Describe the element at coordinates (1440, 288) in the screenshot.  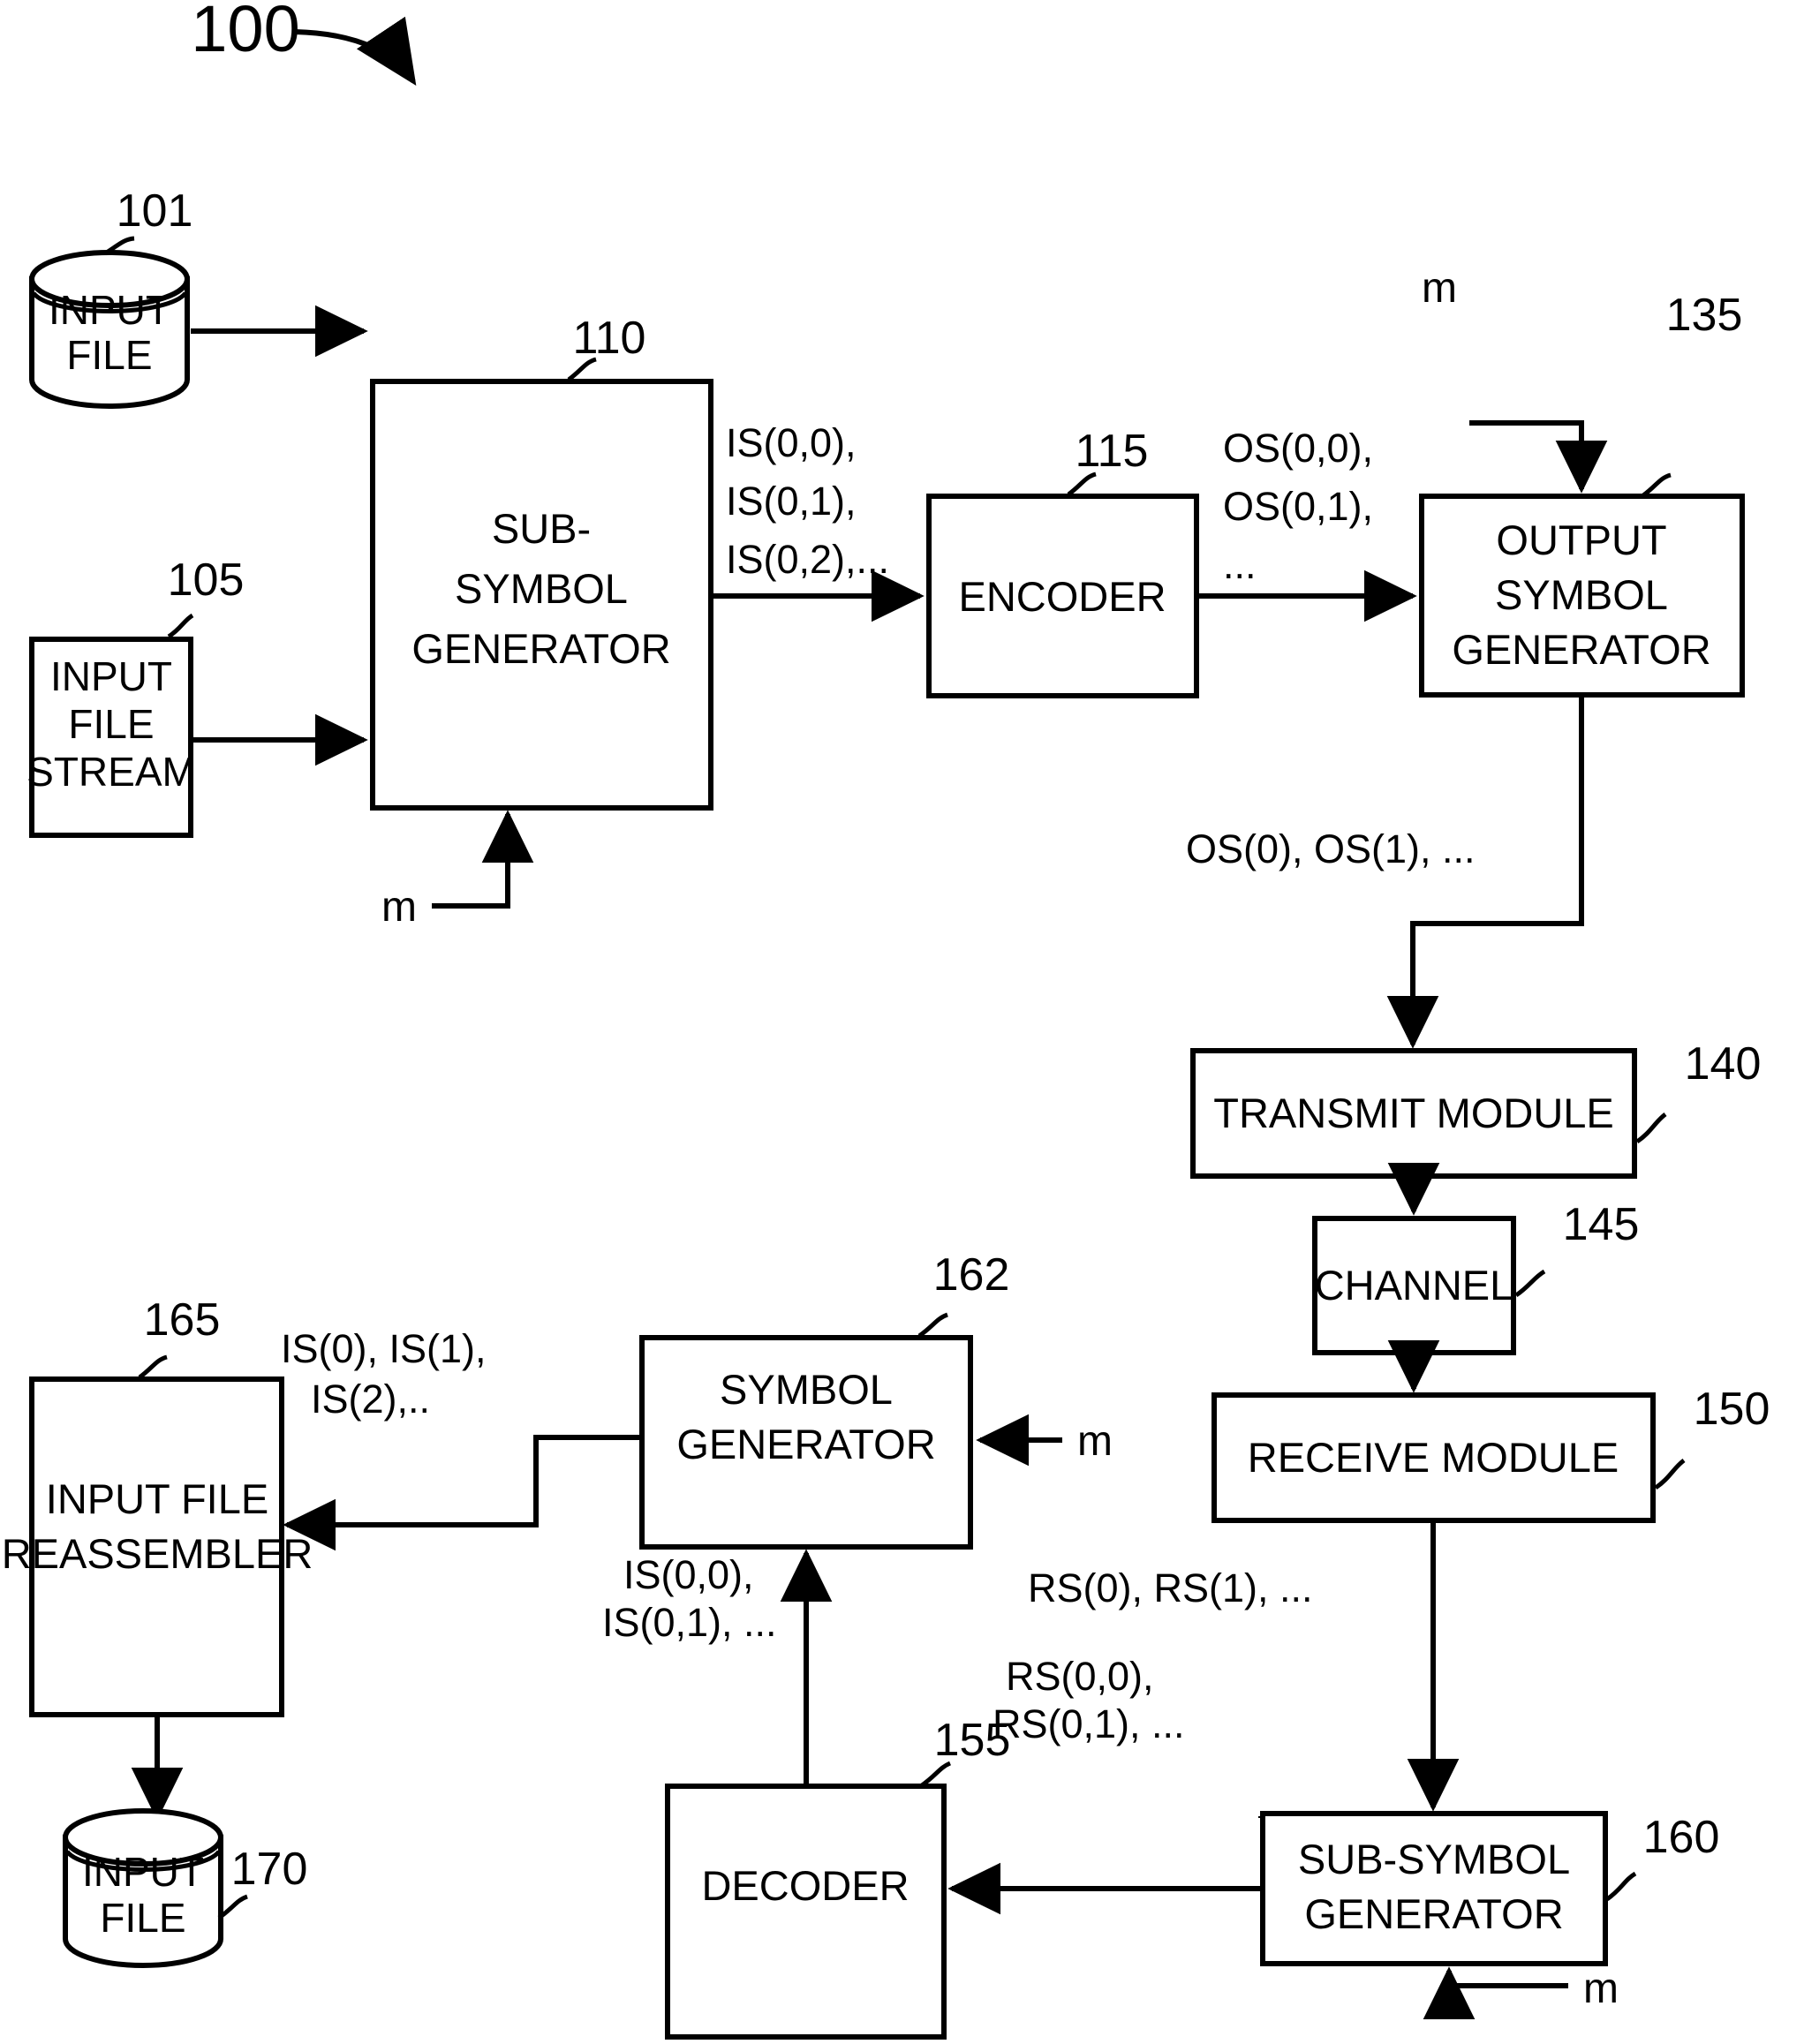
I see `signal-label-m-outputsymbolgen: m` at that location.